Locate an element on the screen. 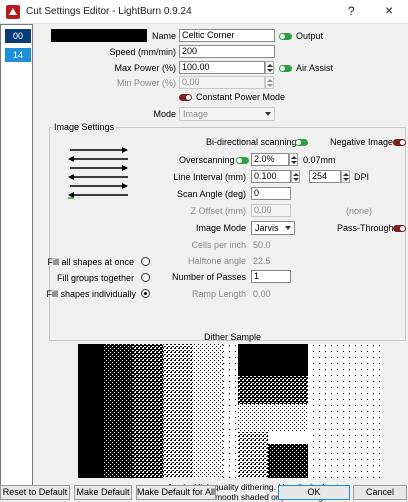 This screenshot has width=408, height=502. negative-image-toggle is located at coordinates (399, 142).